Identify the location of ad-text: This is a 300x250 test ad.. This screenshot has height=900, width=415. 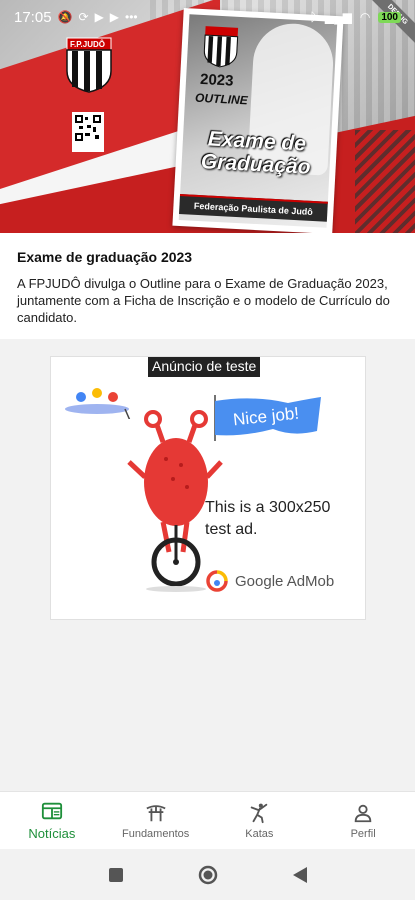
(268, 518).